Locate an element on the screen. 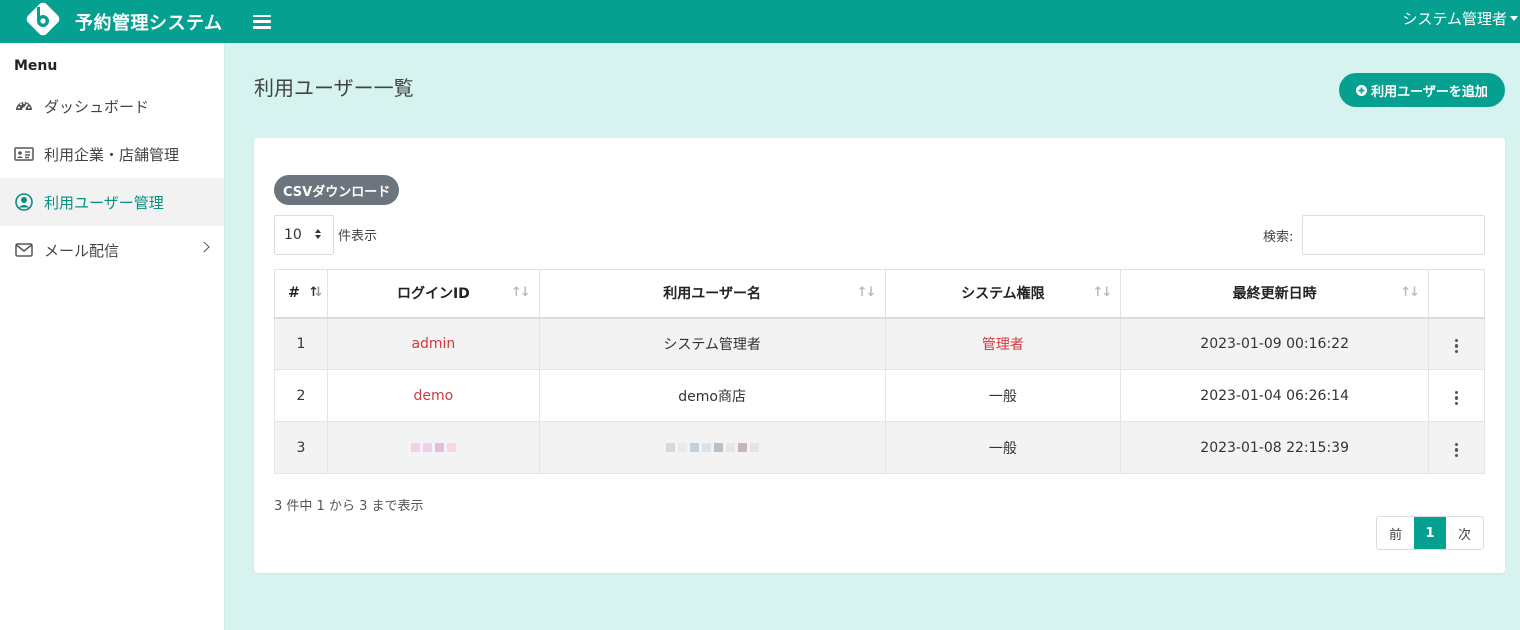 This screenshot has width=1520, height=630. sidebar-item-dashboard: ダッシュボード is located at coordinates (112, 106).